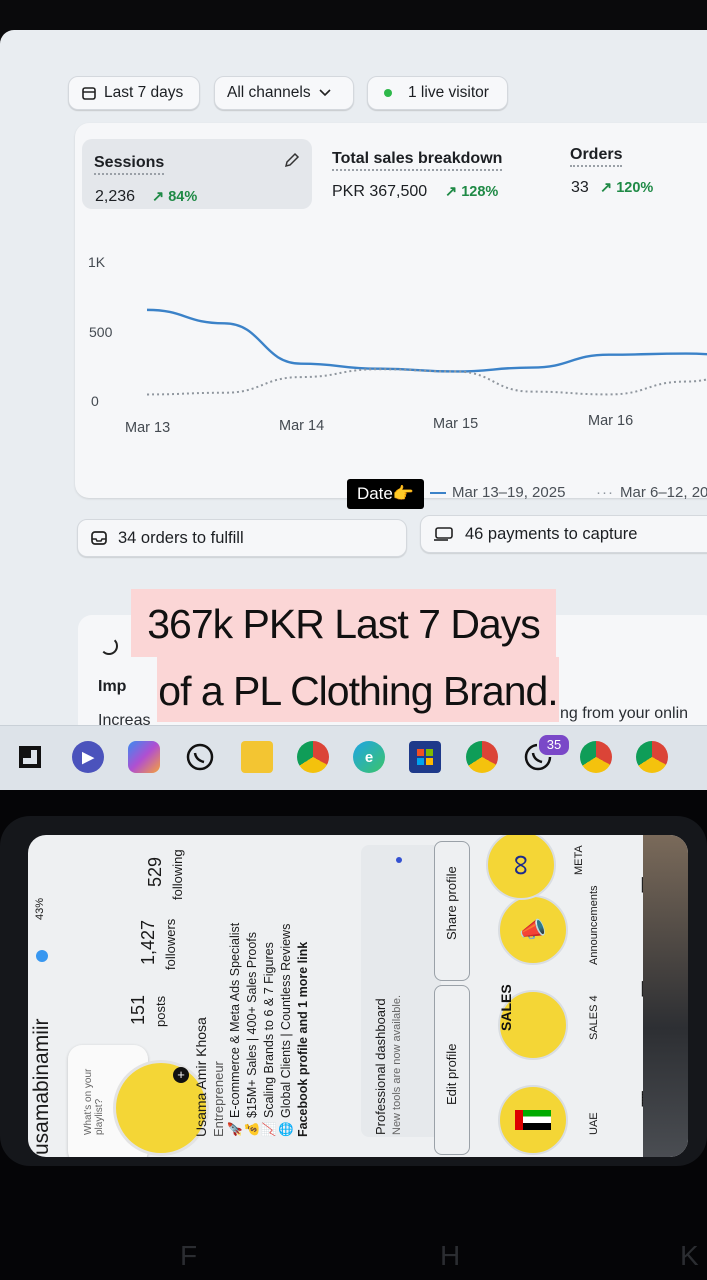  What do you see at coordinates (42, 1086) in the screenshot?
I see `profile-username: usamabinamiir` at bounding box center [42, 1086].